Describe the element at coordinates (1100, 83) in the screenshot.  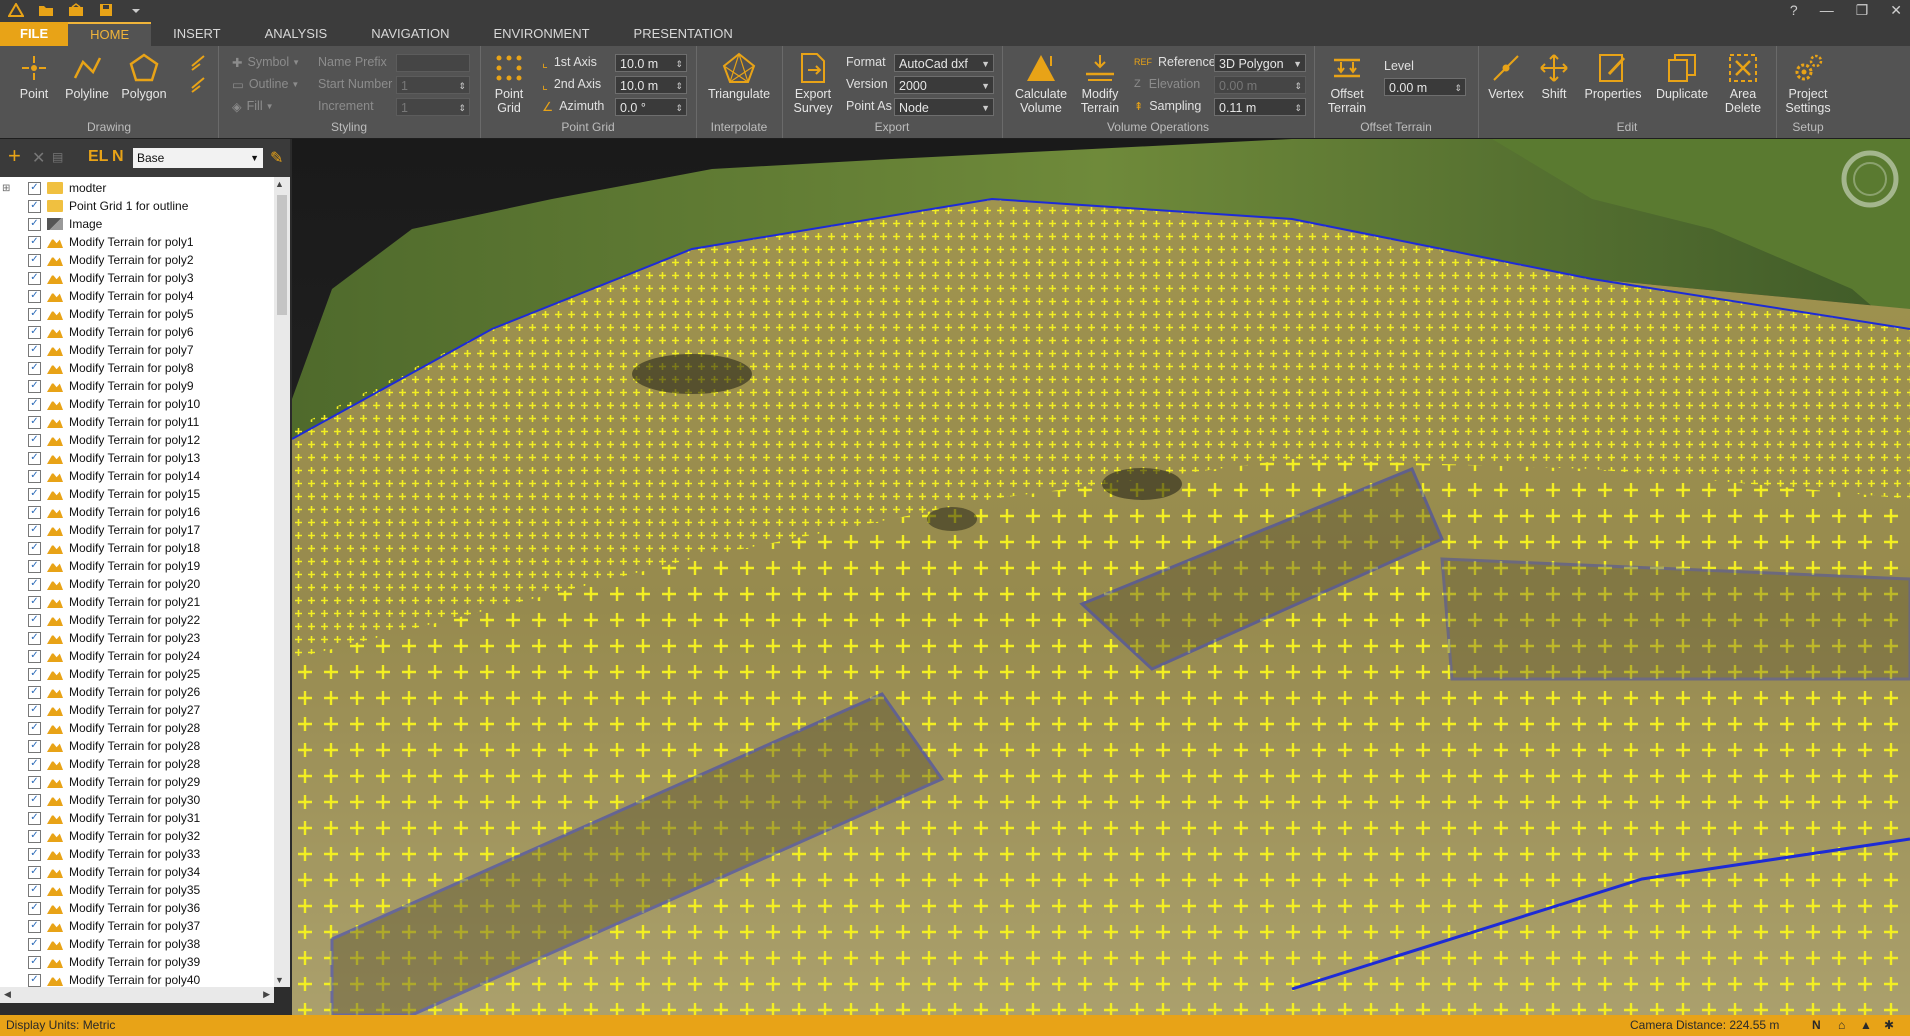
I see `modify-terrain-button: Modify Terrain` at that location.